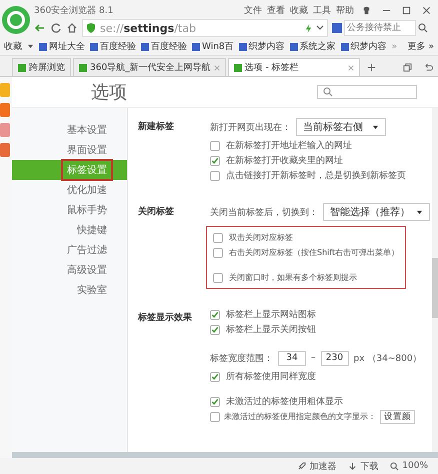  Describe the element at coordinates (308, 28) in the screenshot. I see `lightning-icon` at that location.